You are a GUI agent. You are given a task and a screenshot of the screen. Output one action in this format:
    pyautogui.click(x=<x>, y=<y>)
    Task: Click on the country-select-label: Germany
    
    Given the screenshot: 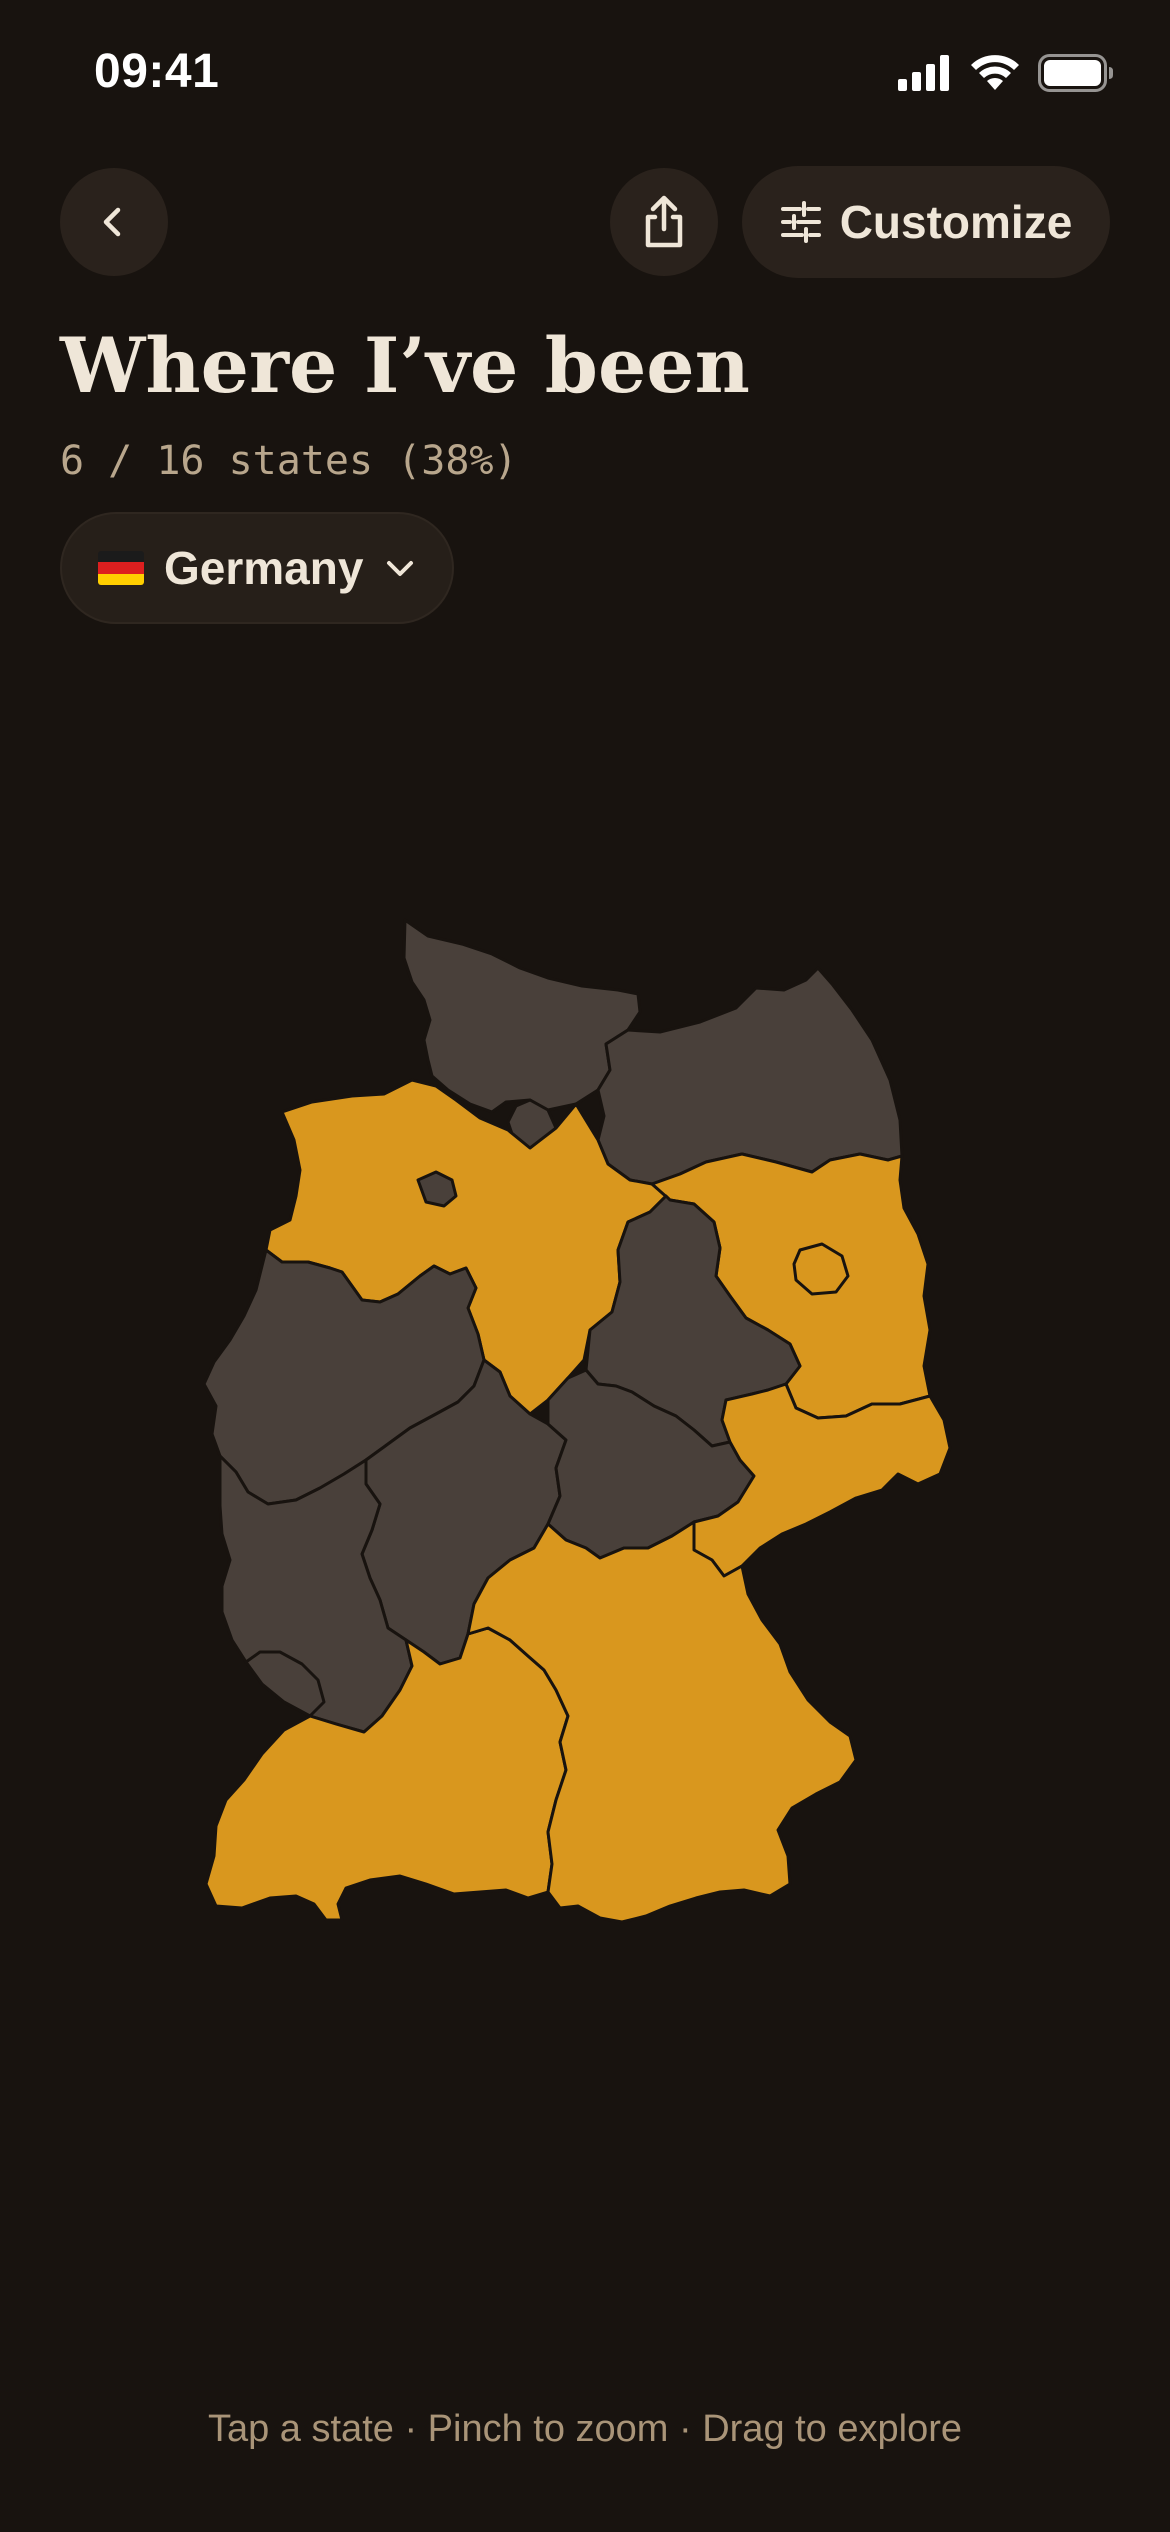 What is the action you would take?
    pyautogui.click(x=264, y=568)
    